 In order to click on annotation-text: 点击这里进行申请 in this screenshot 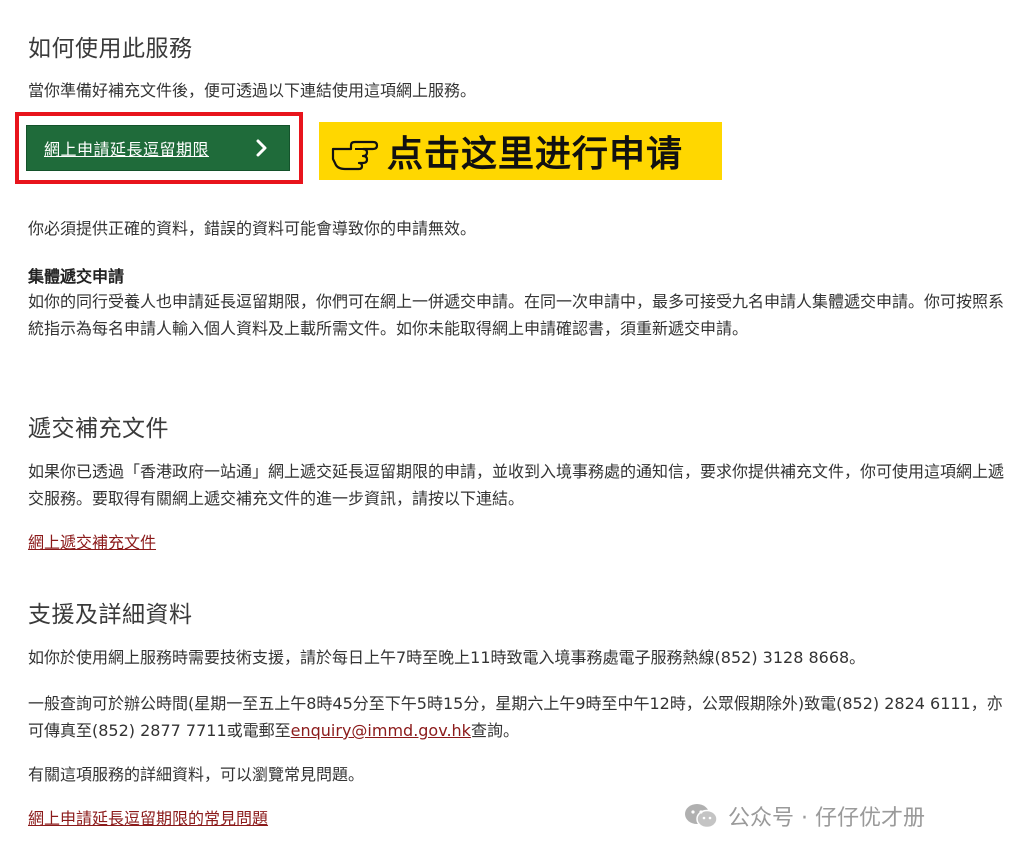, I will do `click(535, 154)`.